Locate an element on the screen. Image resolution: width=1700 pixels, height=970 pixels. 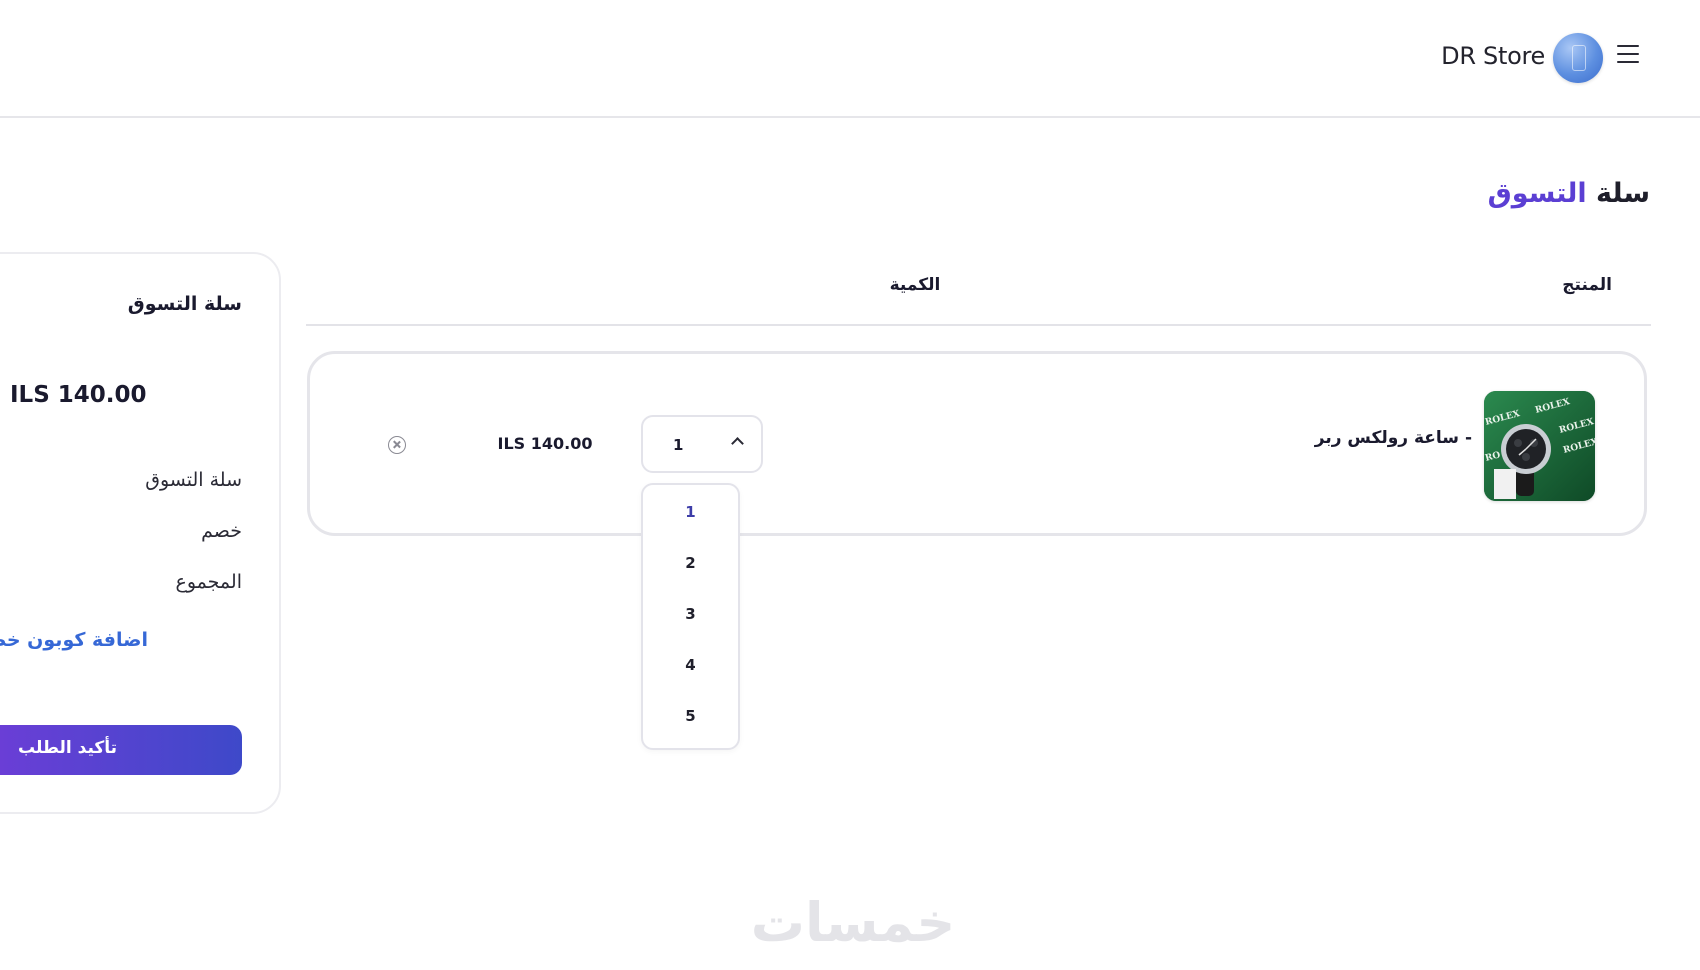
rolex-watch-product-image: ROLEX ROLEX ROLEX ROLEX RO is located at coordinates (1539, 446).